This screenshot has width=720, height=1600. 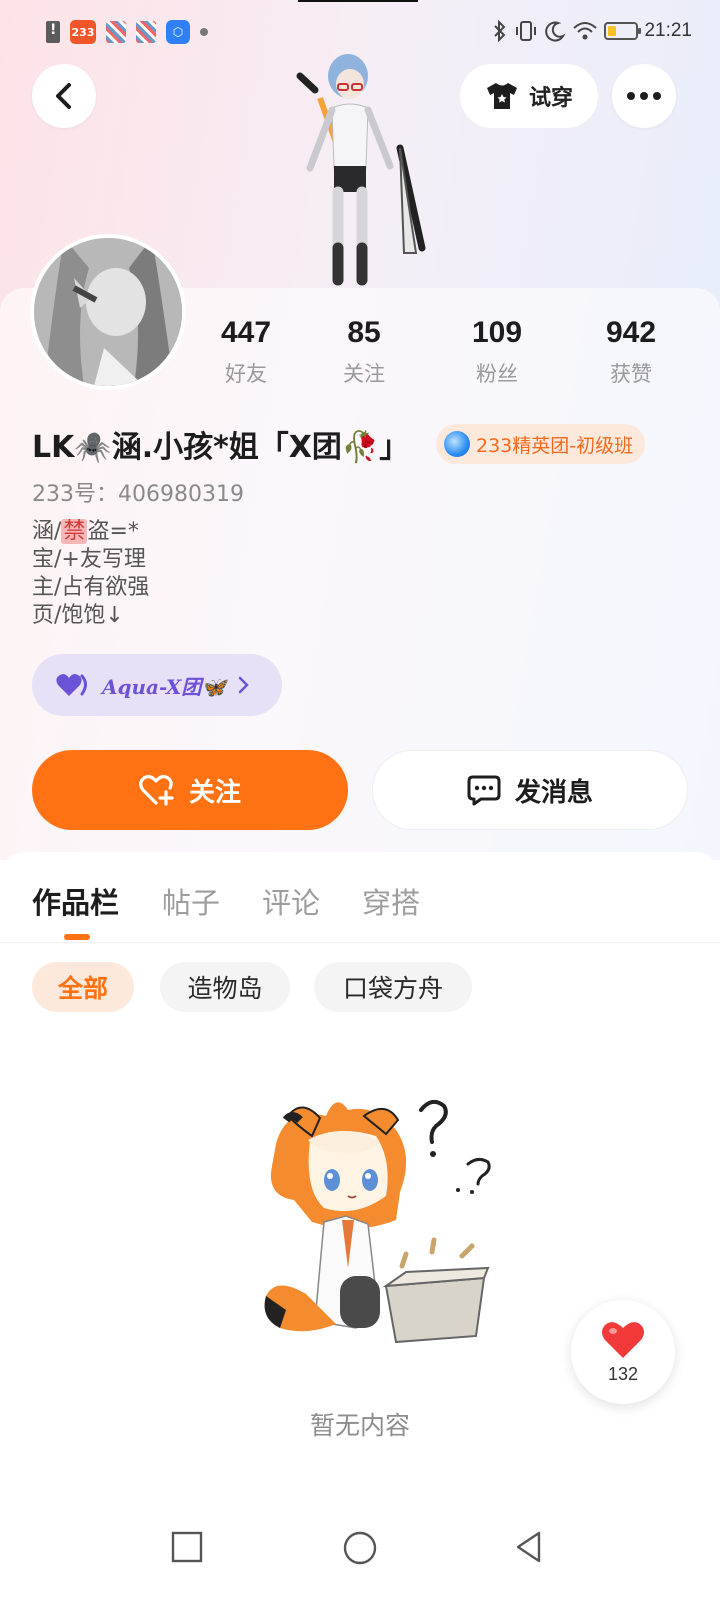 I want to click on bluetooth-icon, so click(x=500, y=31).